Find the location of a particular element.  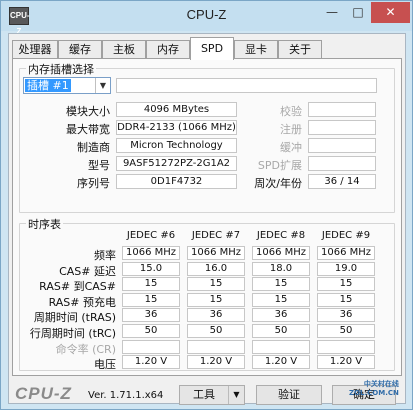

correction-label: 校验 is located at coordinates (291, 111).